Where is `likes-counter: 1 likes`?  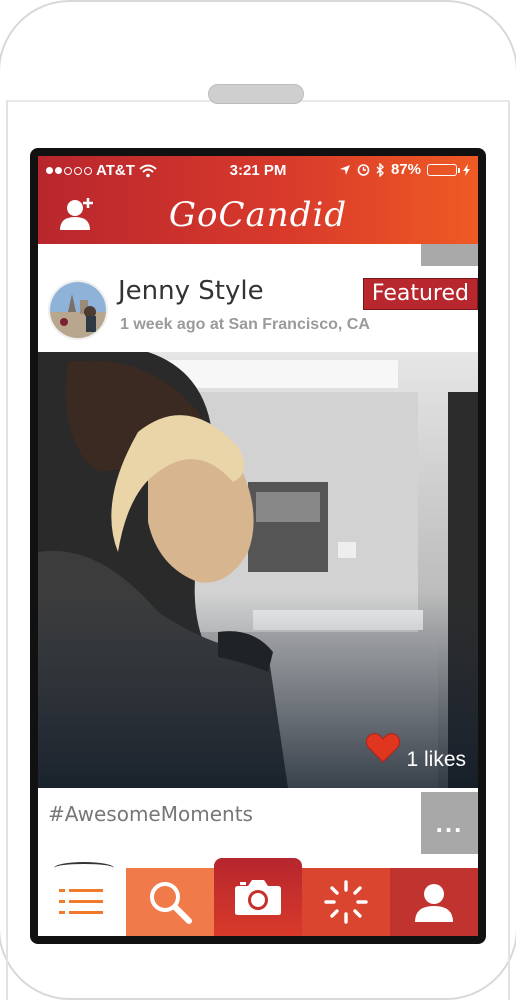
likes-counter: 1 likes is located at coordinates (415, 752).